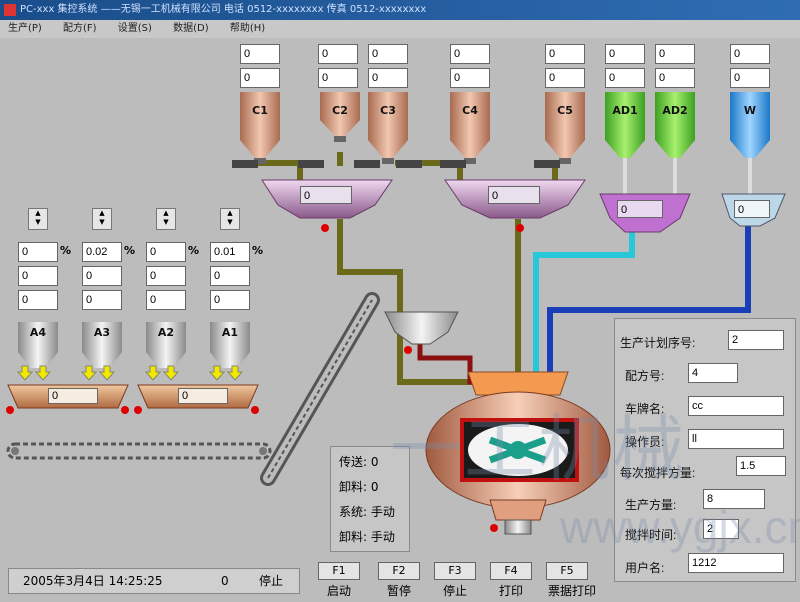 The width and height of the screenshot is (800, 602). I want to click on a4-percent-sign: %, so click(66, 250).